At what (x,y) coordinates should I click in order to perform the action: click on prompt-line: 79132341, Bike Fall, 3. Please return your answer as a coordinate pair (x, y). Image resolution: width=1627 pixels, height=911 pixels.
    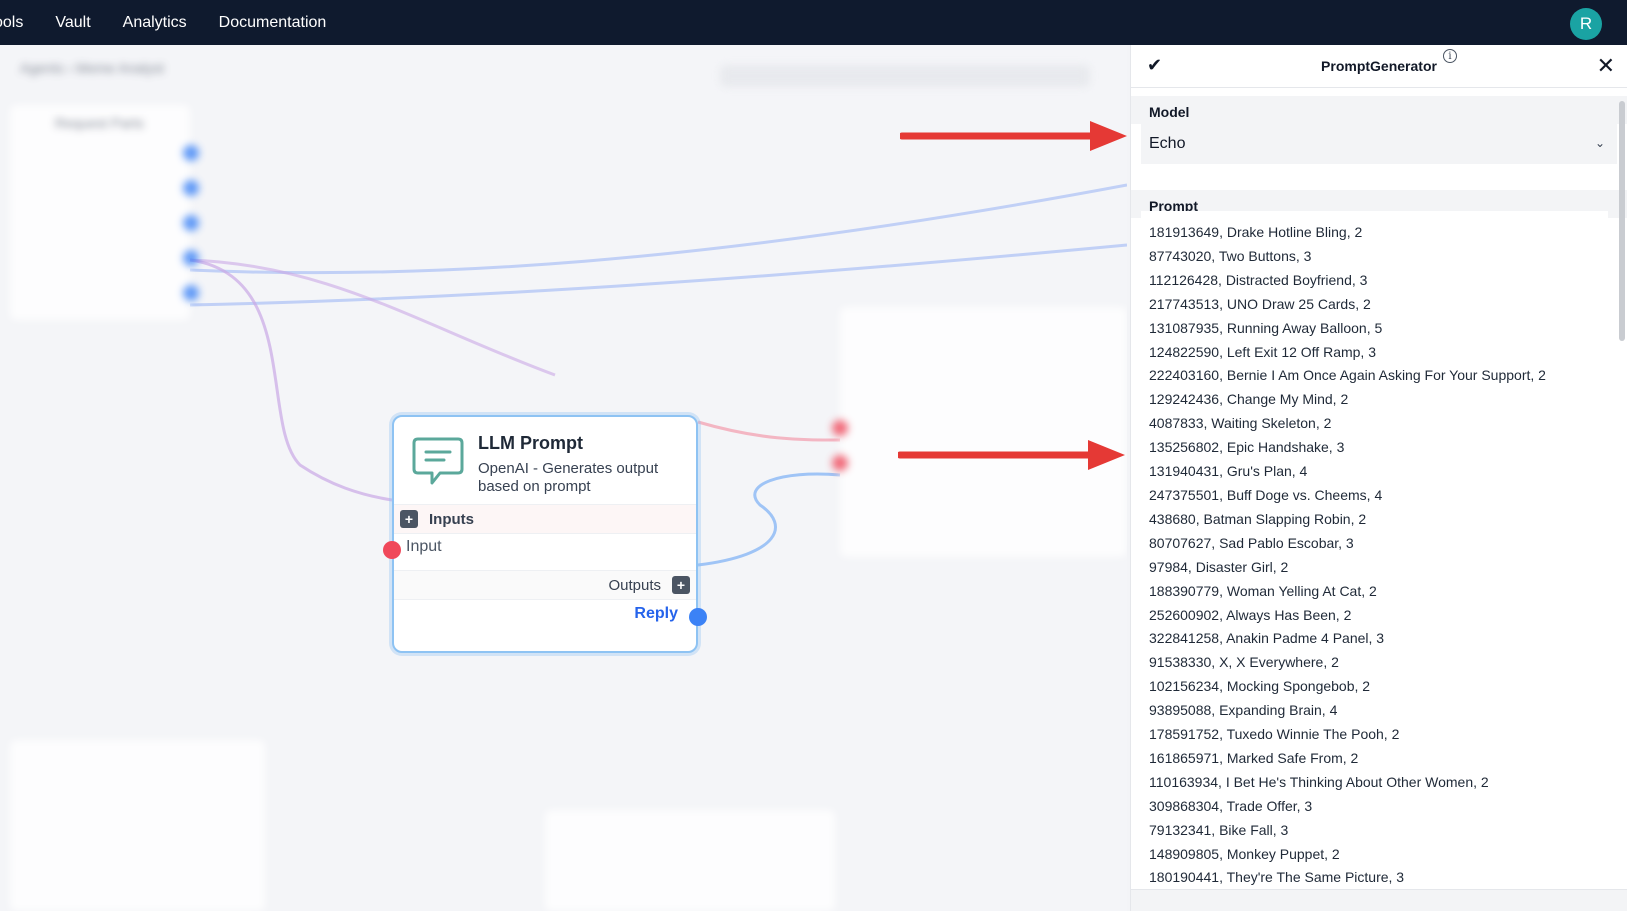
    Looking at the image, I should click on (1219, 829).